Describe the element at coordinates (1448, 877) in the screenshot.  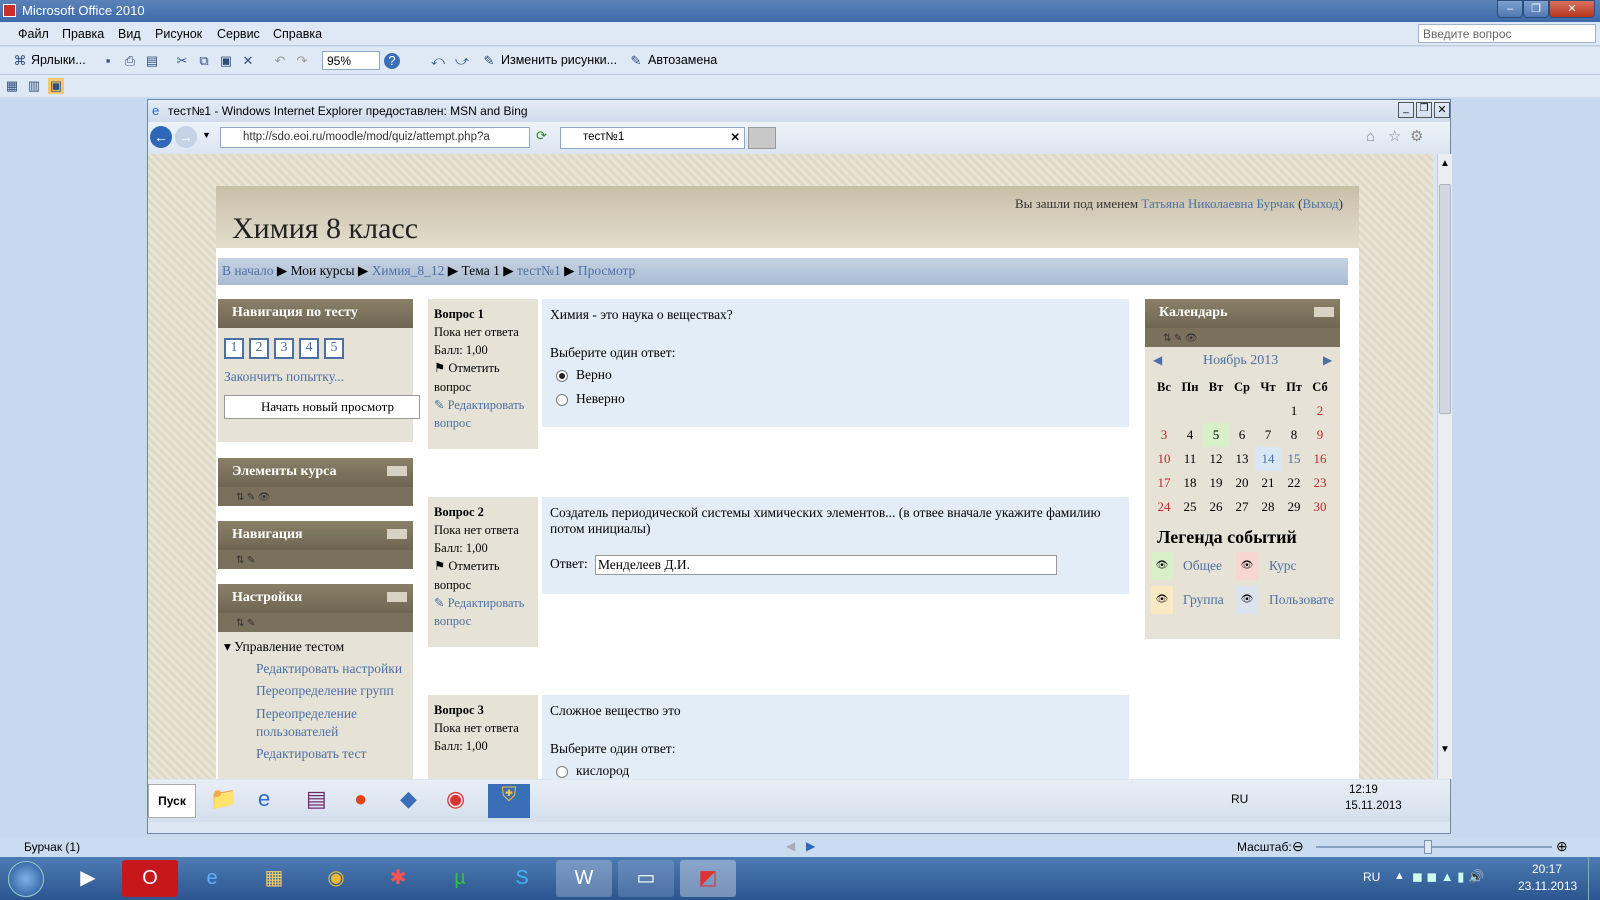
I see `tray-icon: ◼ ◼ ▲ ▮ 🔊` at that location.